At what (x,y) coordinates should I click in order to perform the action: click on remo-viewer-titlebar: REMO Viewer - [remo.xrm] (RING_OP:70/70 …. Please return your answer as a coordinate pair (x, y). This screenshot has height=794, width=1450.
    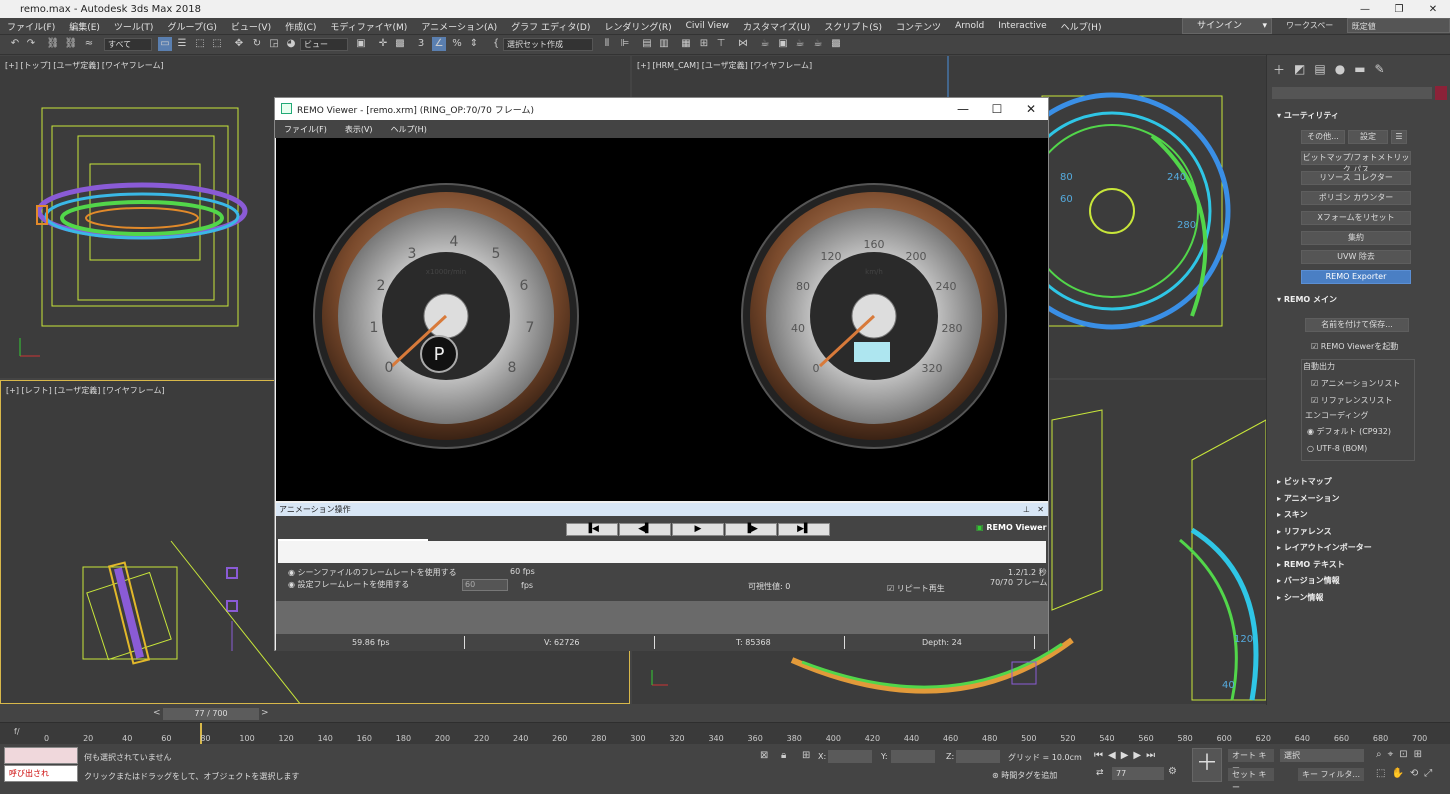
    Looking at the image, I should click on (661, 109).